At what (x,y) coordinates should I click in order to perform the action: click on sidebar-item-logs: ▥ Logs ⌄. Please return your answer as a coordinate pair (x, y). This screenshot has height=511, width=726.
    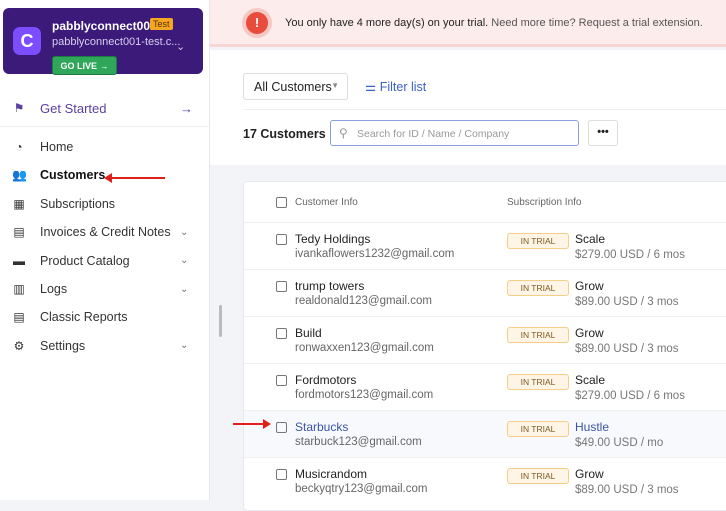
    Looking at the image, I should click on (105, 289).